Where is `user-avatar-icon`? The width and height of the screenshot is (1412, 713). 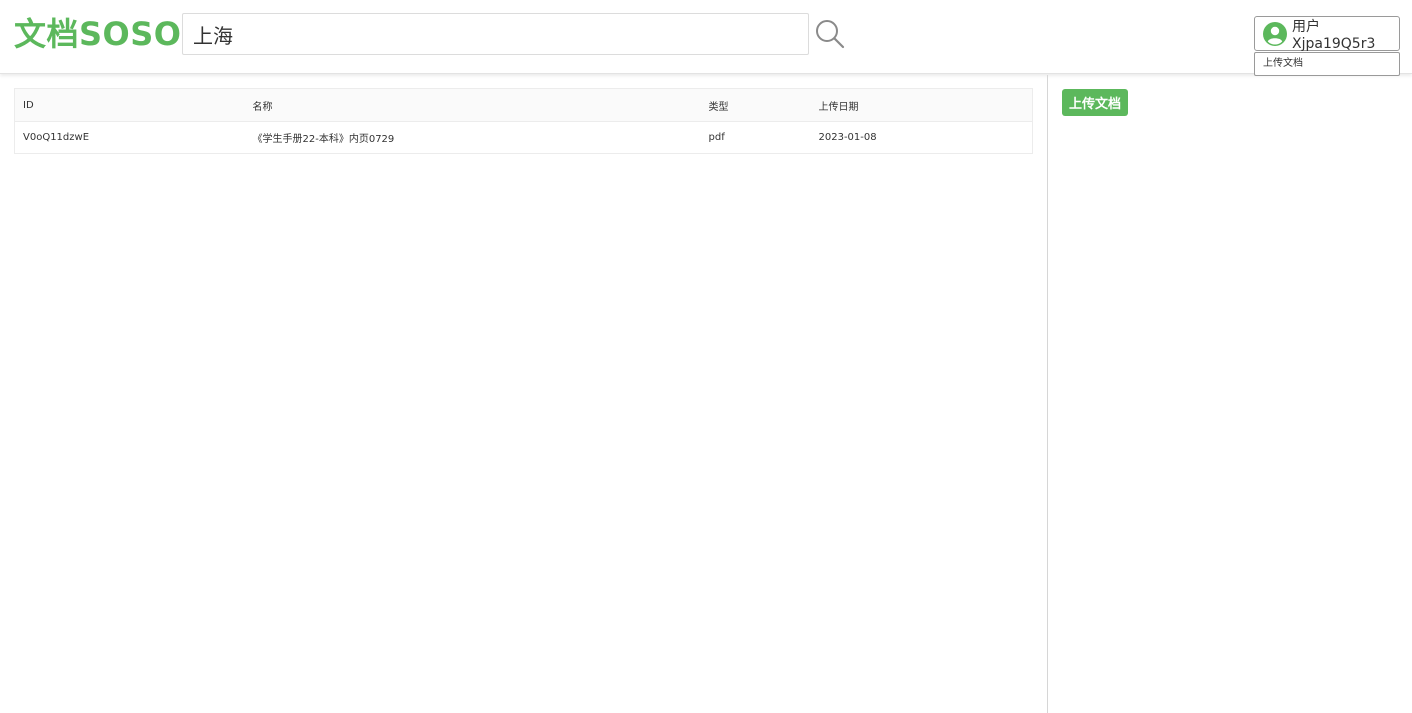
user-avatar-icon is located at coordinates (1275, 33).